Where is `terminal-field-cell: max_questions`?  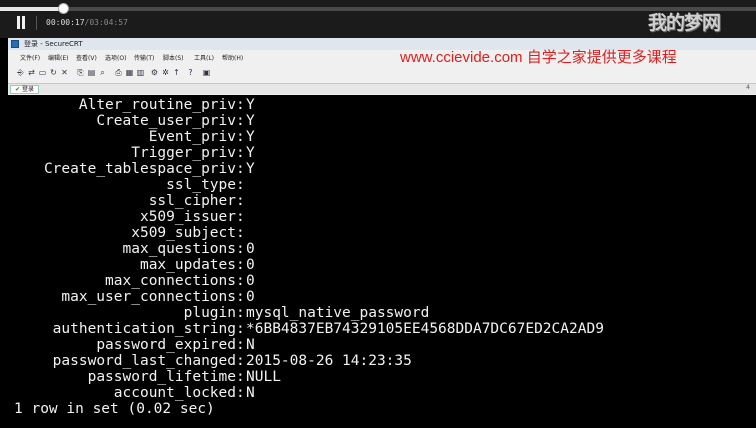 terminal-field-cell: max_questions is located at coordinates (125, 249).